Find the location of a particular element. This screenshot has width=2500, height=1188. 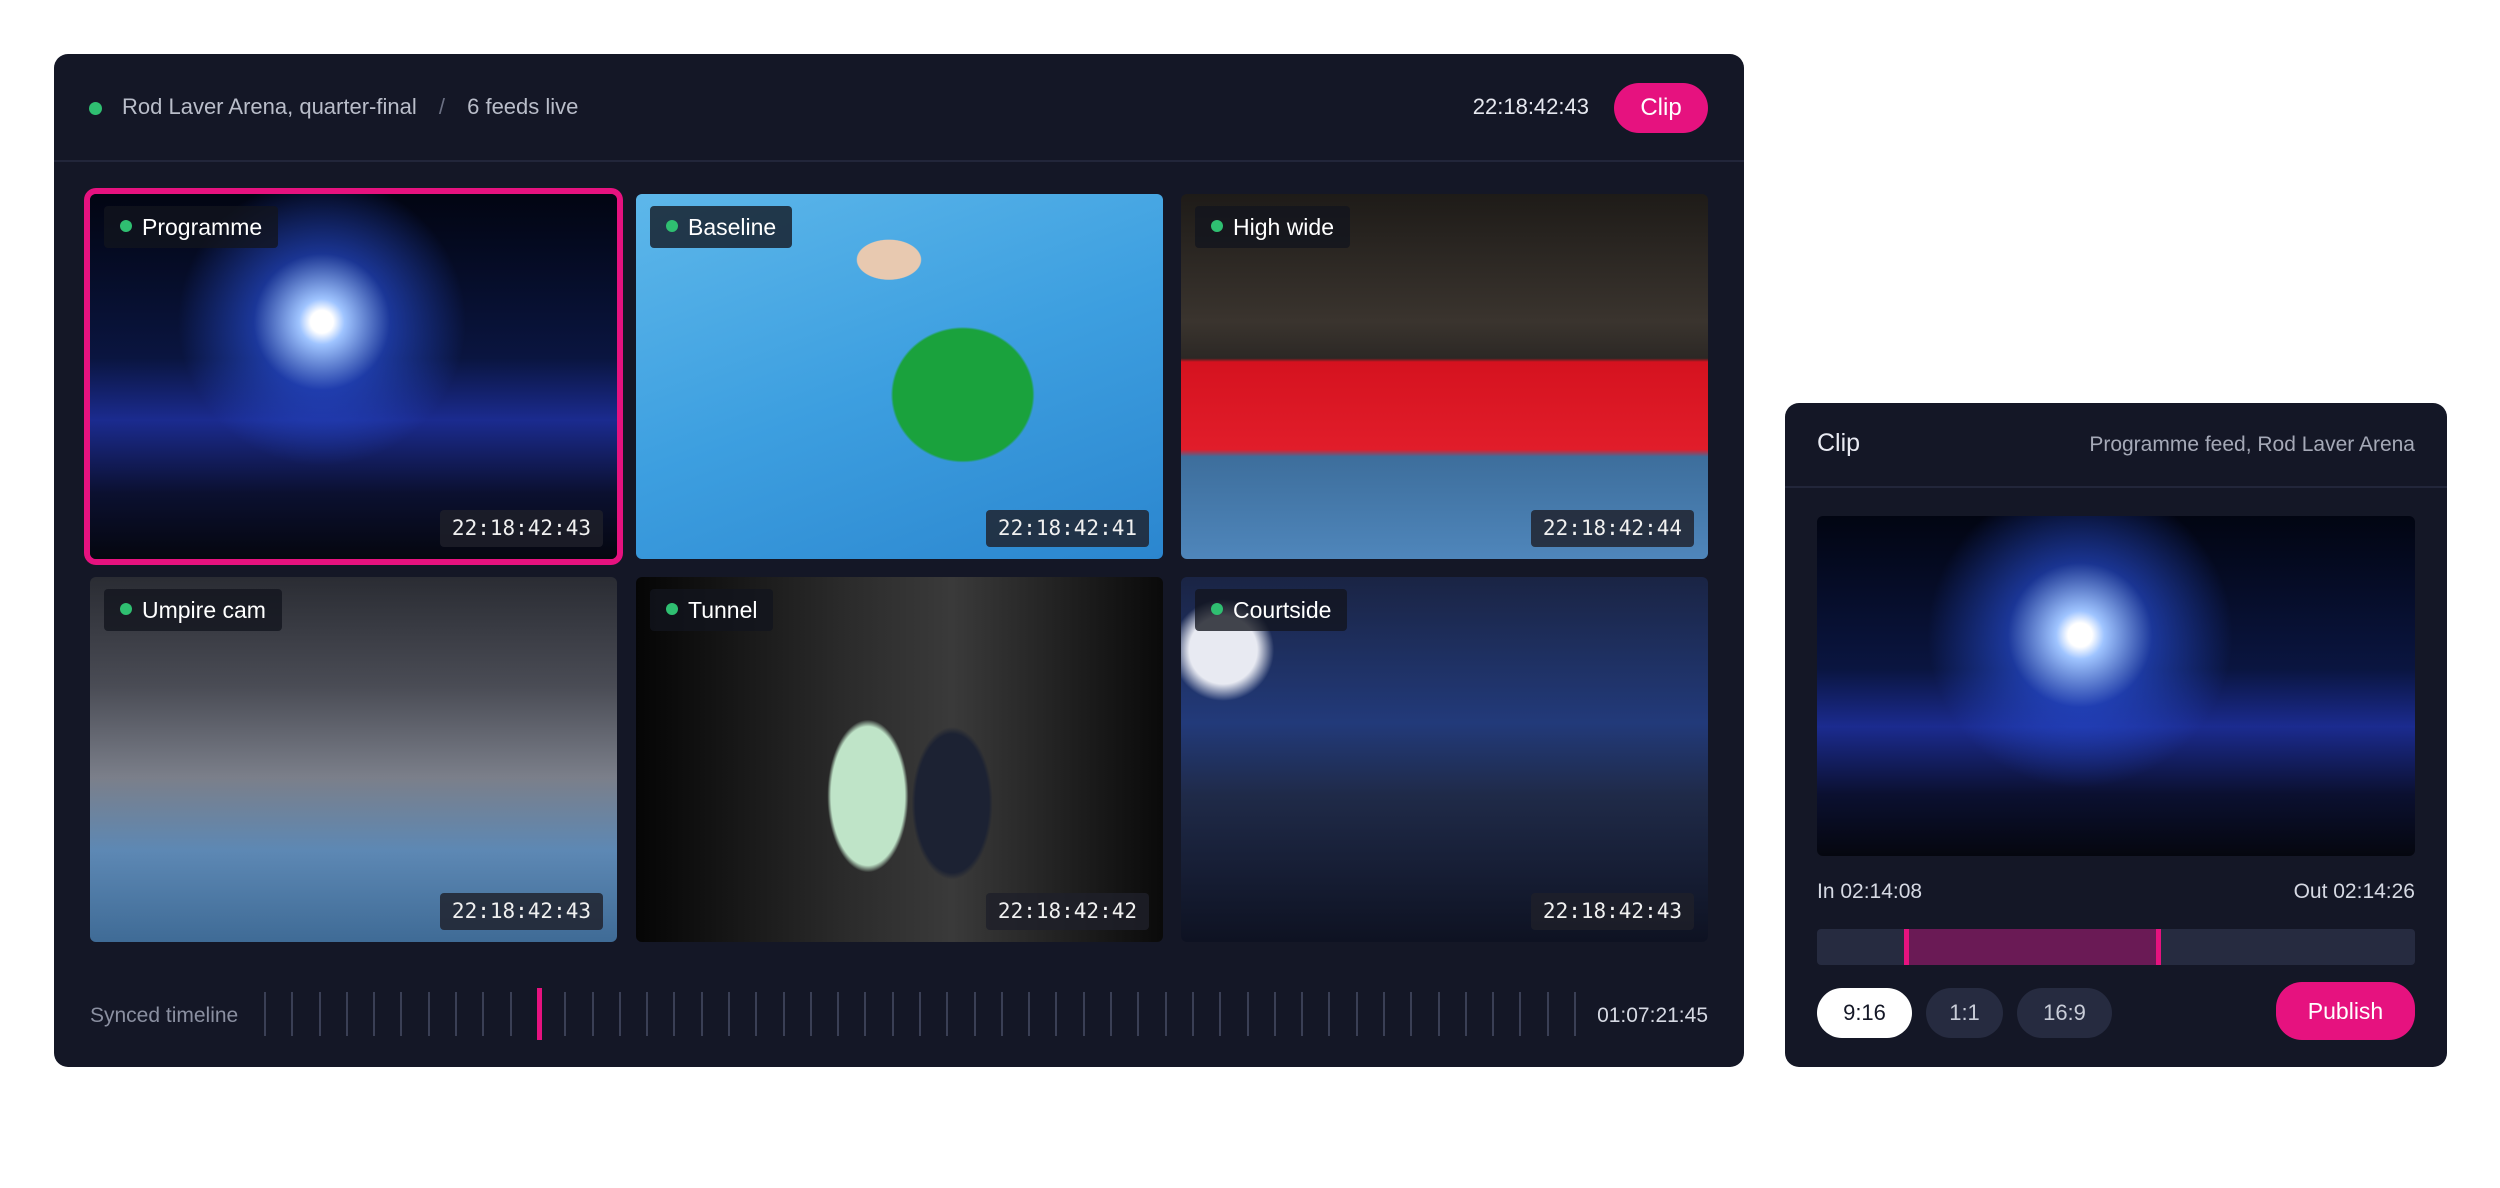

feed-video-umpire-cam is located at coordinates (353, 759).